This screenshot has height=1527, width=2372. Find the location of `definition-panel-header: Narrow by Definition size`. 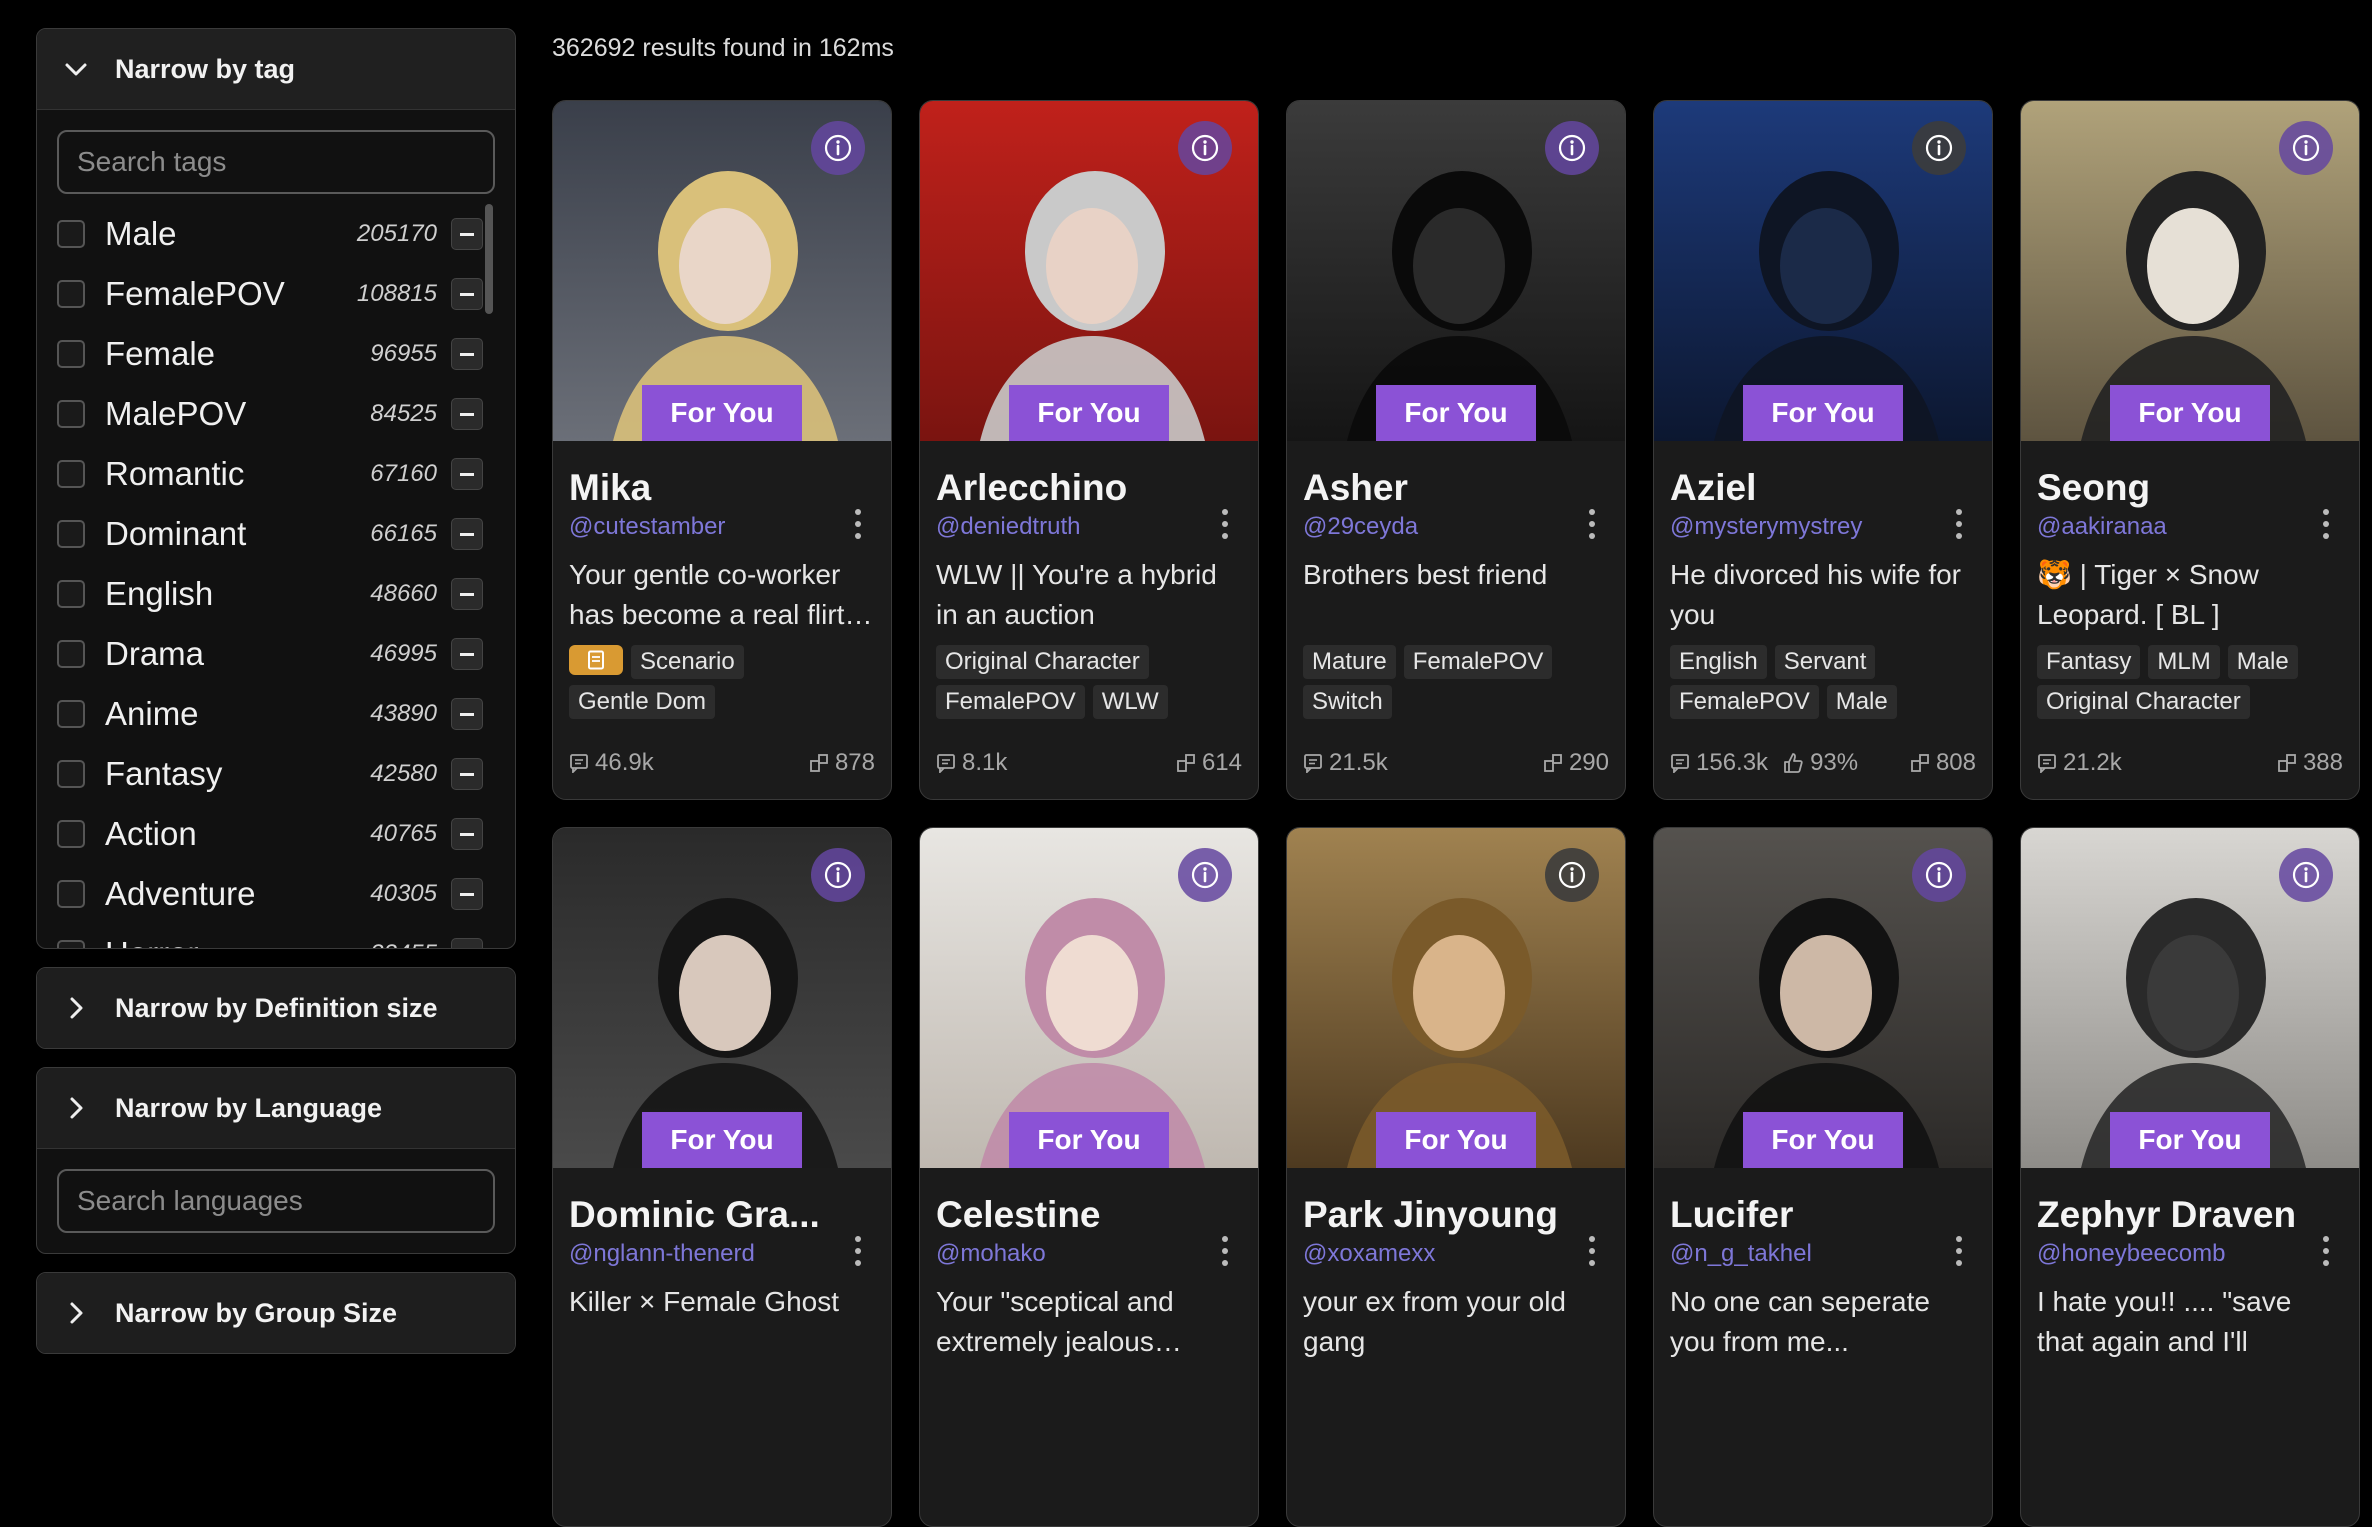

definition-panel-header: Narrow by Definition size is located at coordinates (276, 1008).